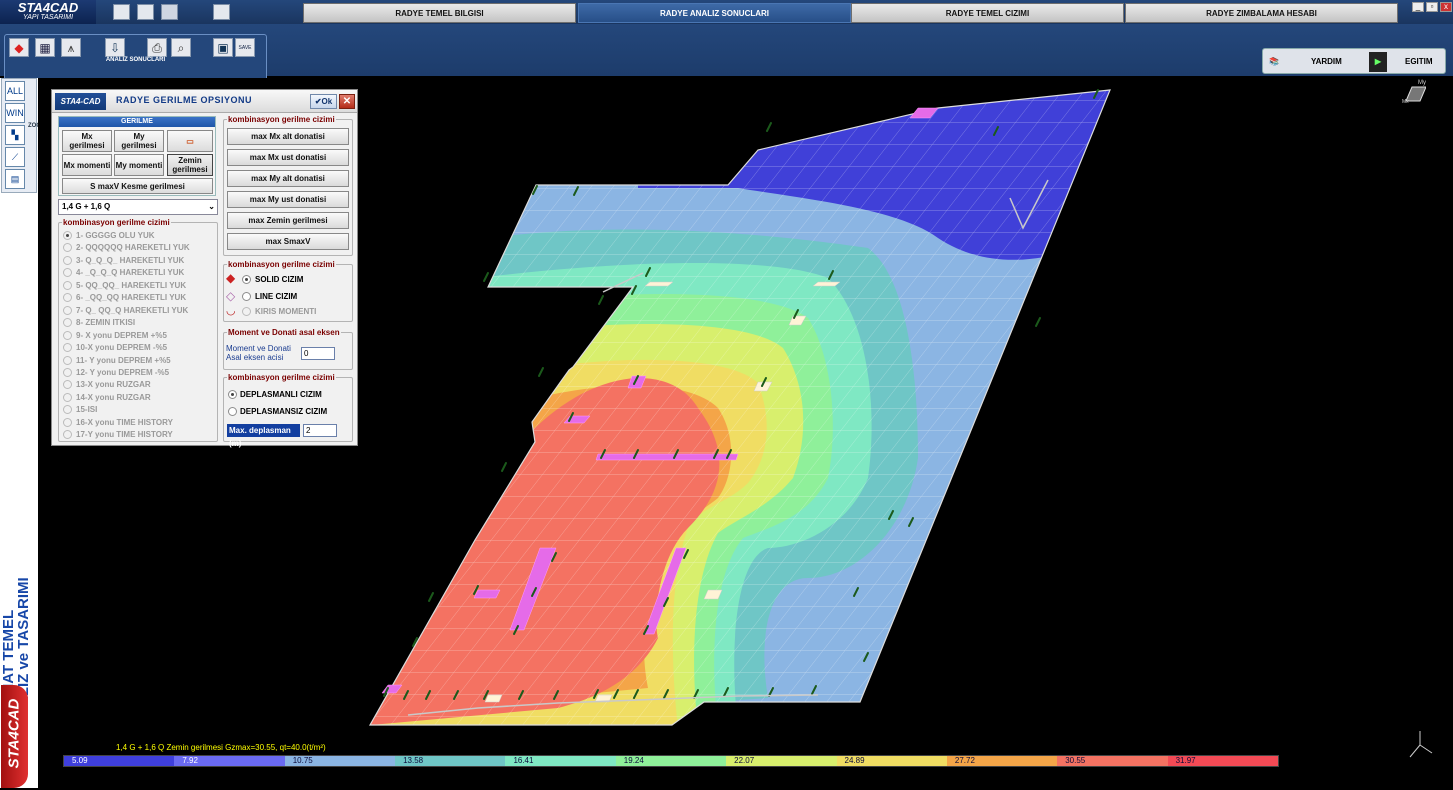  What do you see at coordinates (318, 353) in the screenshot?
I see `moment-axis-input: 0` at bounding box center [318, 353].